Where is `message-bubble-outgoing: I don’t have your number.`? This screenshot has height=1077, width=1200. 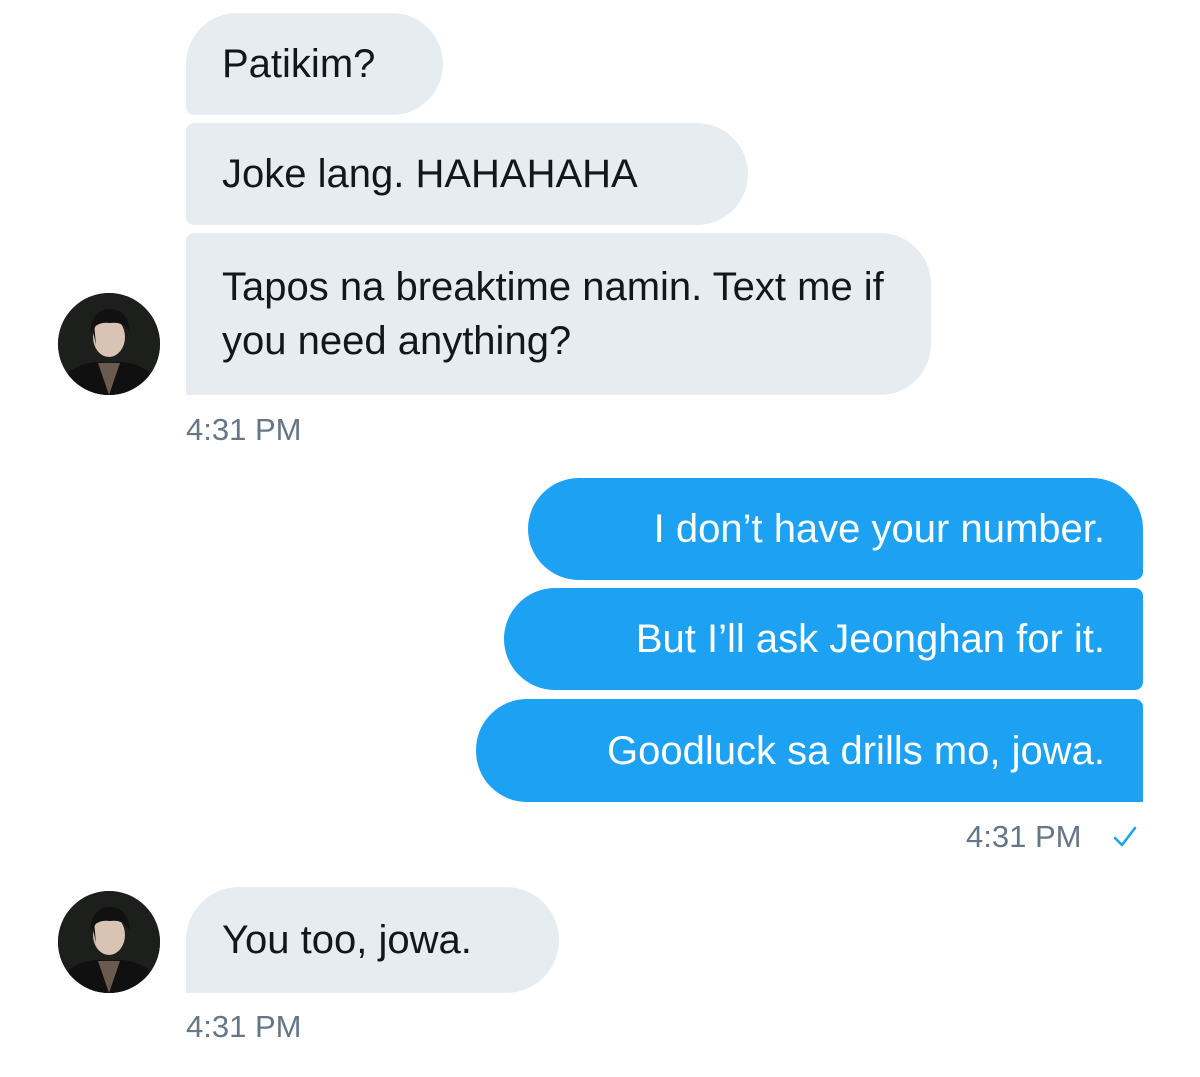
message-bubble-outgoing: I don’t have your number. is located at coordinates (835, 529).